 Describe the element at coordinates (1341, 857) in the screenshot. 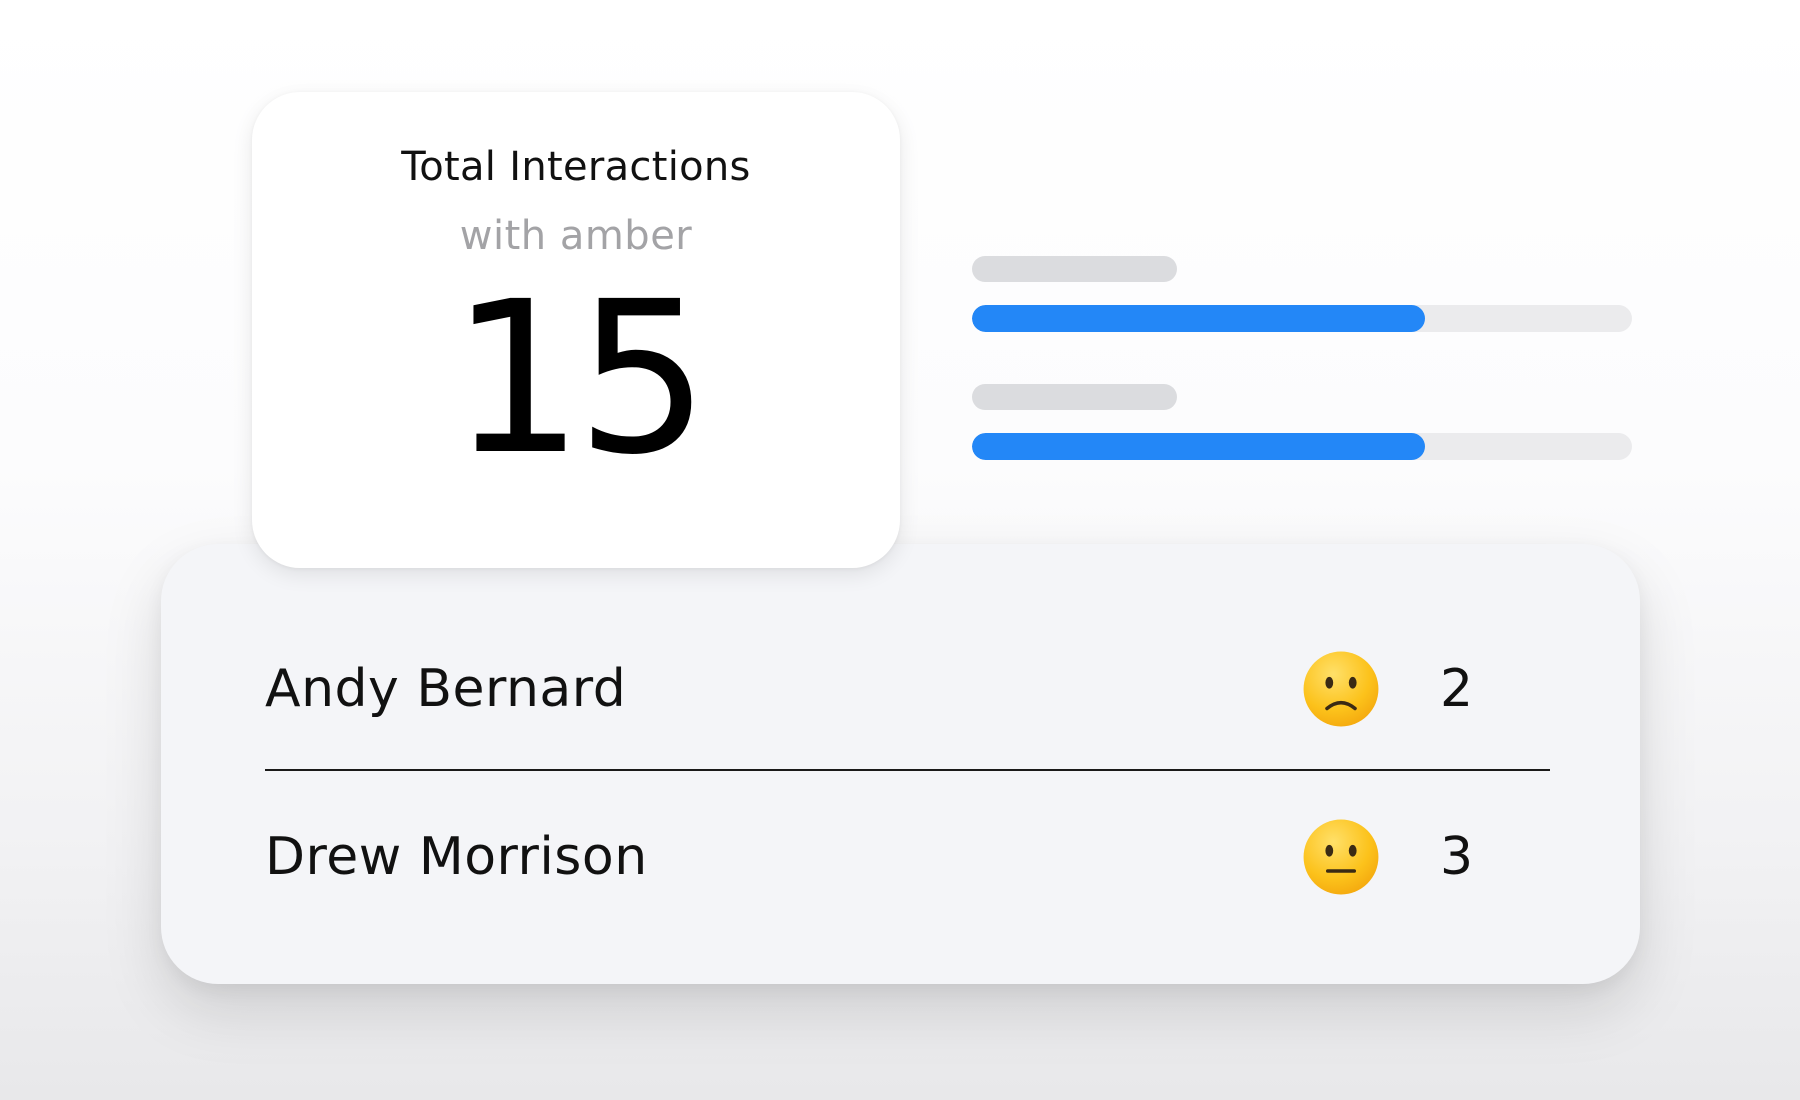

I see `neutral-face-icon` at that location.